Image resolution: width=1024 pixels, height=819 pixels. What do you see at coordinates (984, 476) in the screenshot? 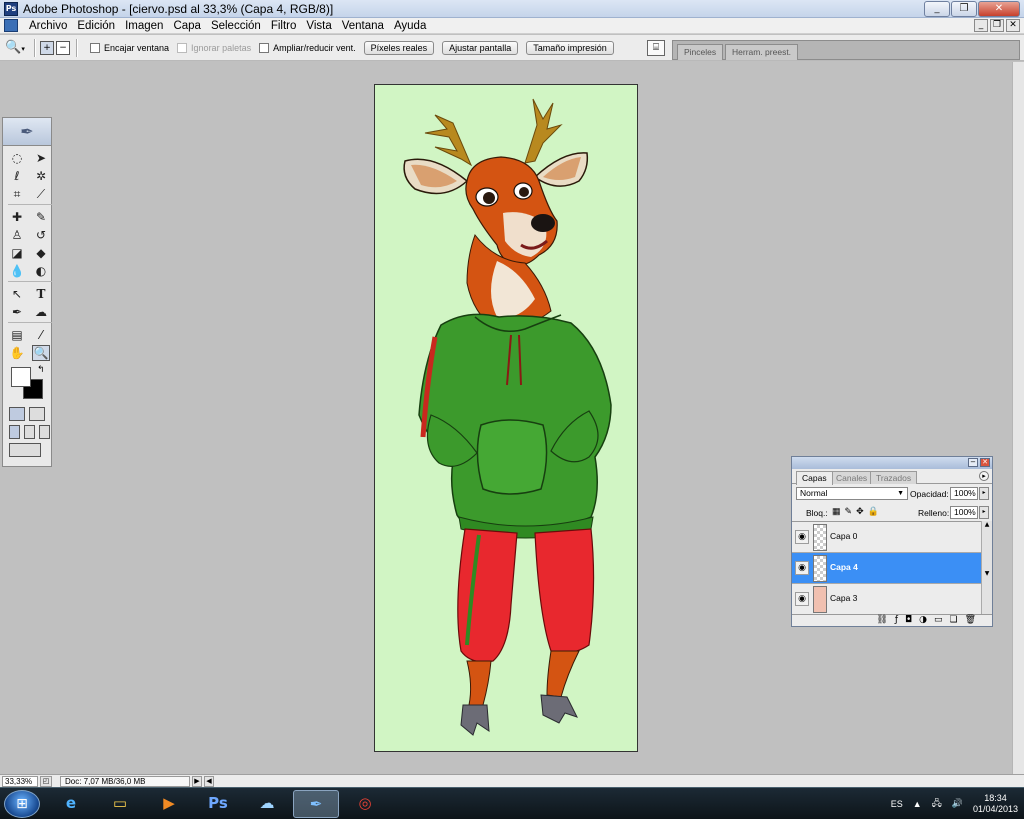
I see `palette-menu-button: ▸` at bounding box center [984, 476].